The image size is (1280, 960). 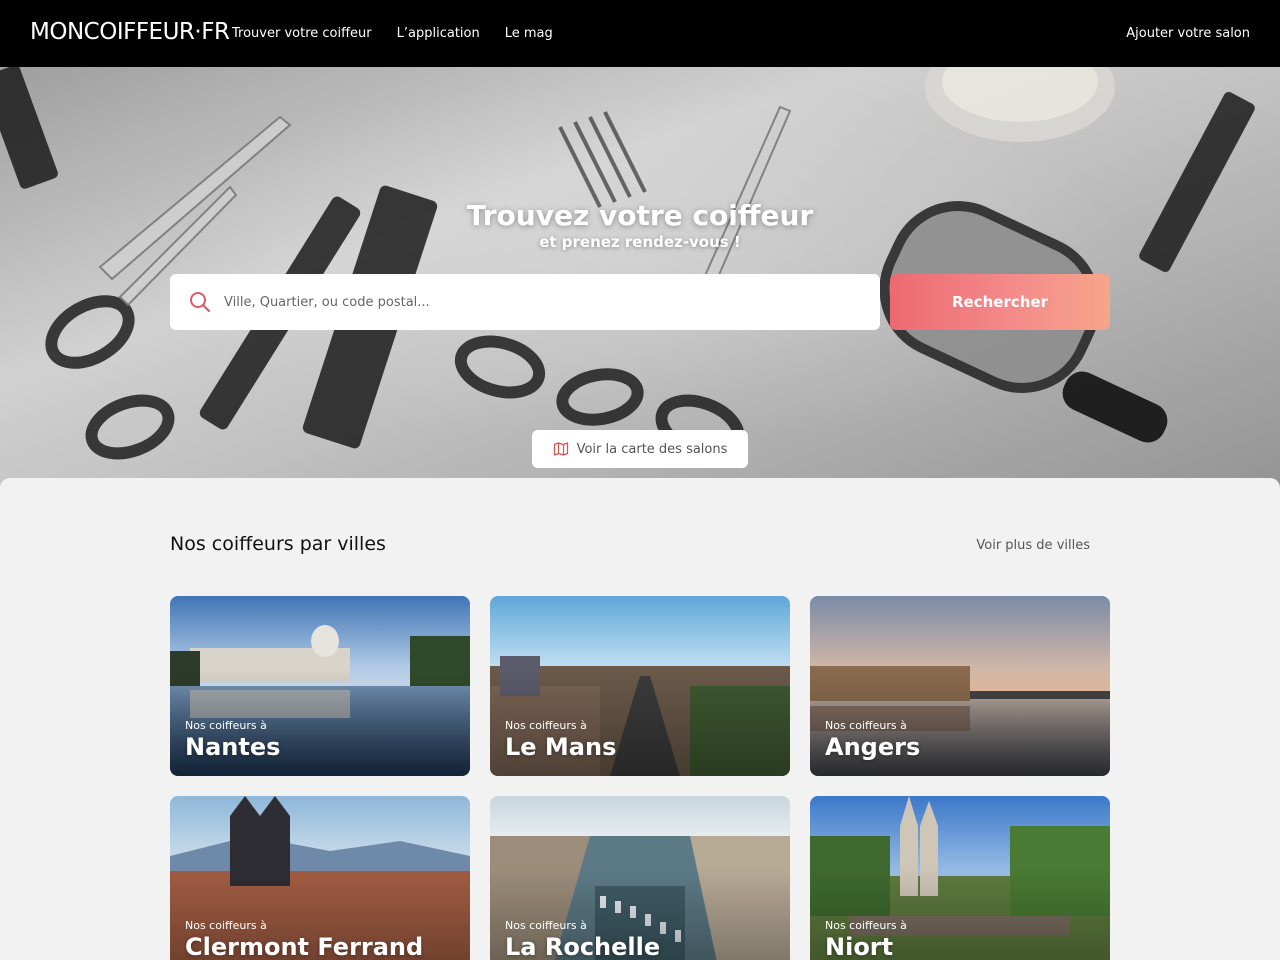 What do you see at coordinates (320, 878) in the screenshot?
I see `city-card-clermont-ferrand: Nos coiffeurs à Clermont Ferrand` at bounding box center [320, 878].